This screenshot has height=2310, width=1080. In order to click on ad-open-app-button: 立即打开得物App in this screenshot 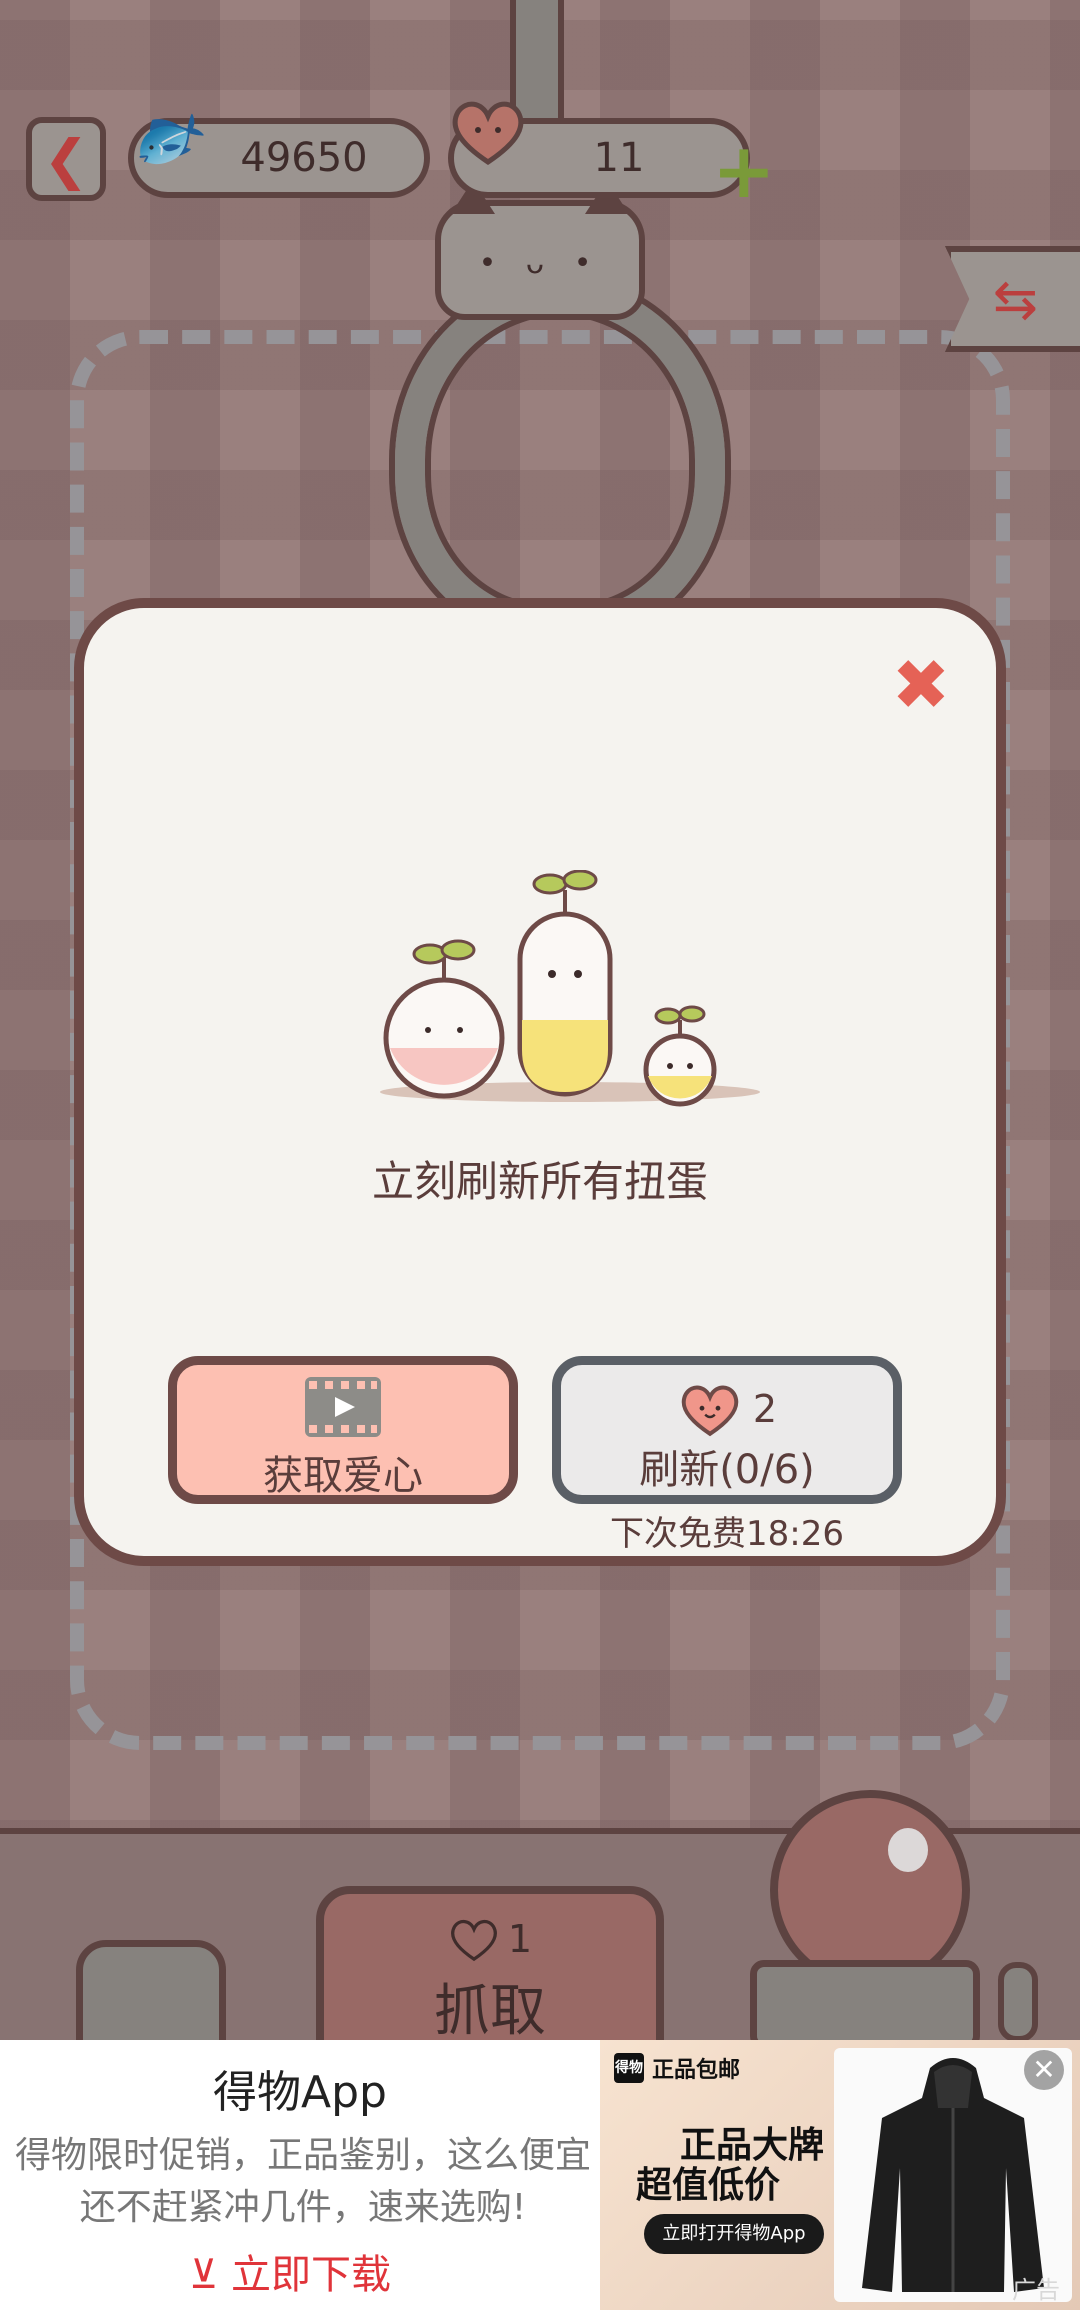, I will do `click(734, 2234)`.